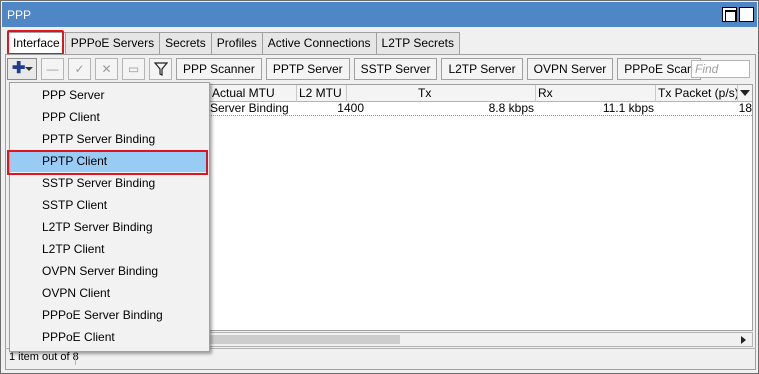 This screenshot has height=374, width=759. Describe the element at coordinates (109, 337) in the screenshot. I see `menu-item-pppoe-client: PPPoE Client` at that location.